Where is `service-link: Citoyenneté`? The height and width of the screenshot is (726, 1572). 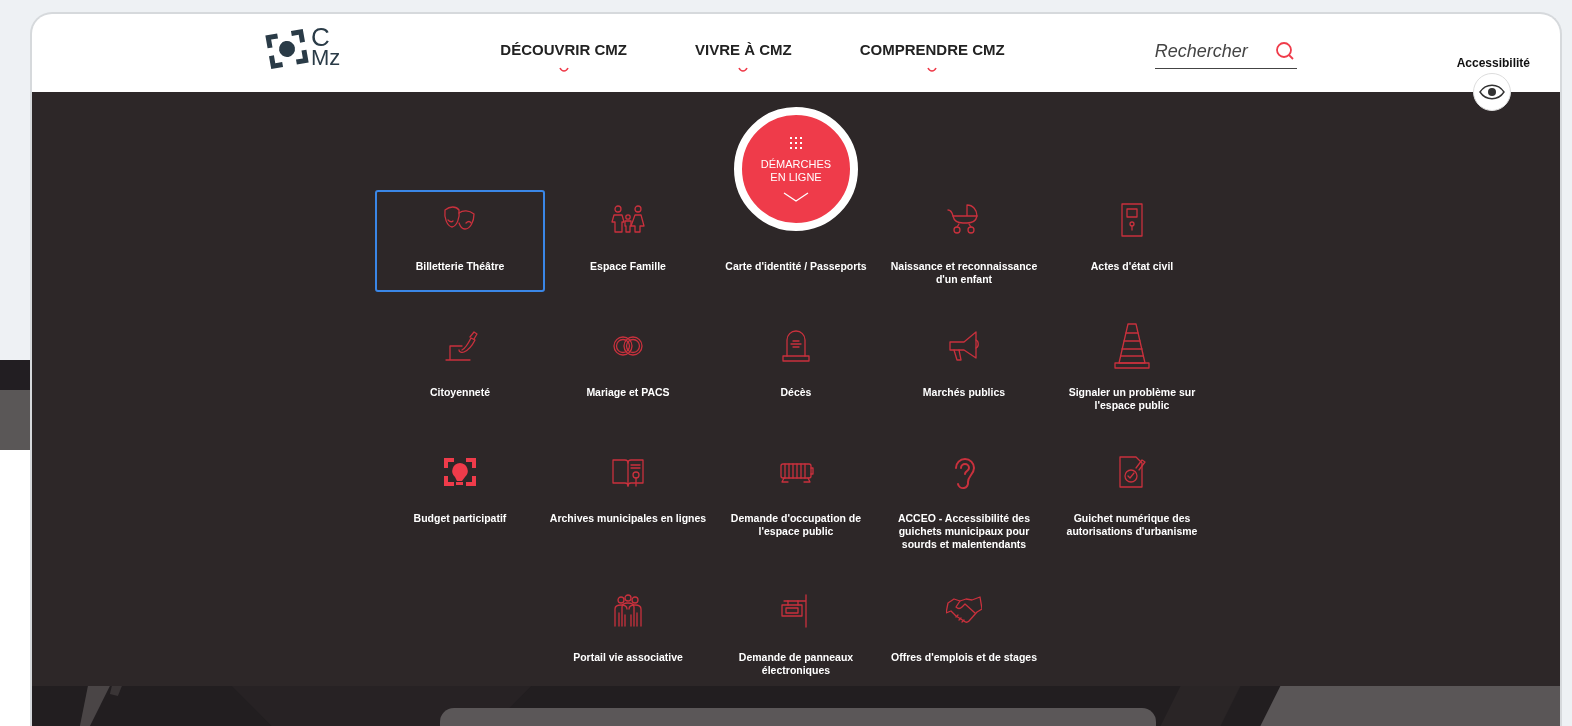 service-link: Citoyenneté is located at coordinates (460, 367).